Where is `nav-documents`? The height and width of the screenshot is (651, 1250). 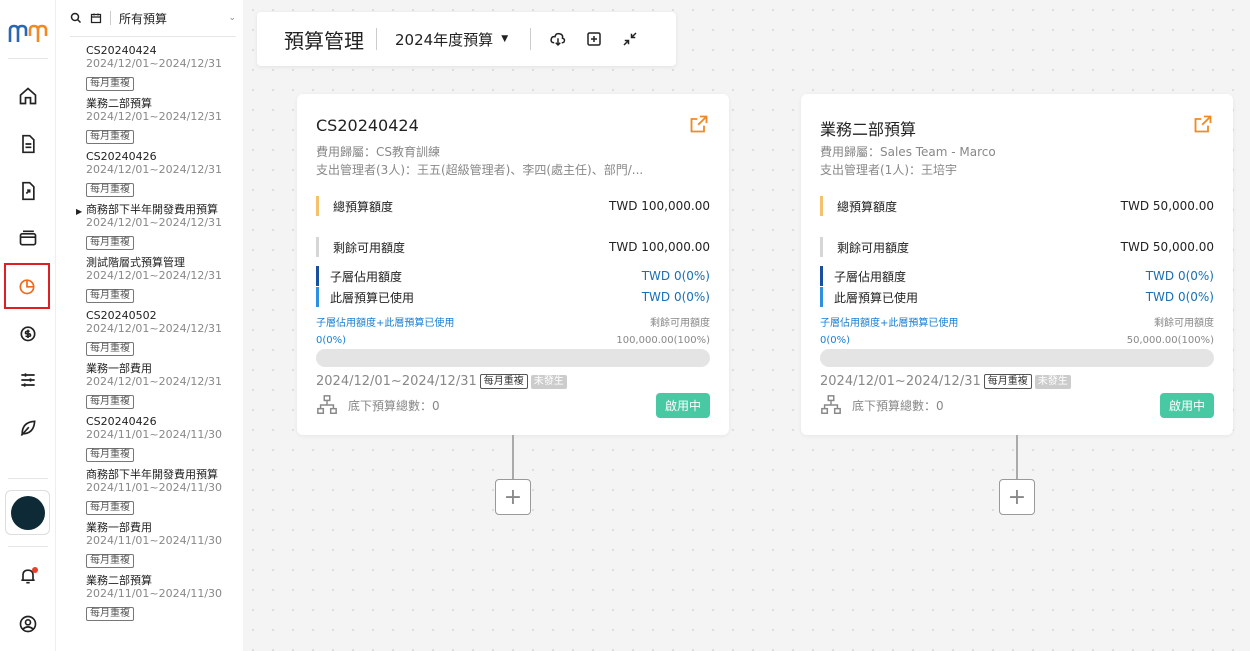 nav-documents is located at coordinates (28, 144).